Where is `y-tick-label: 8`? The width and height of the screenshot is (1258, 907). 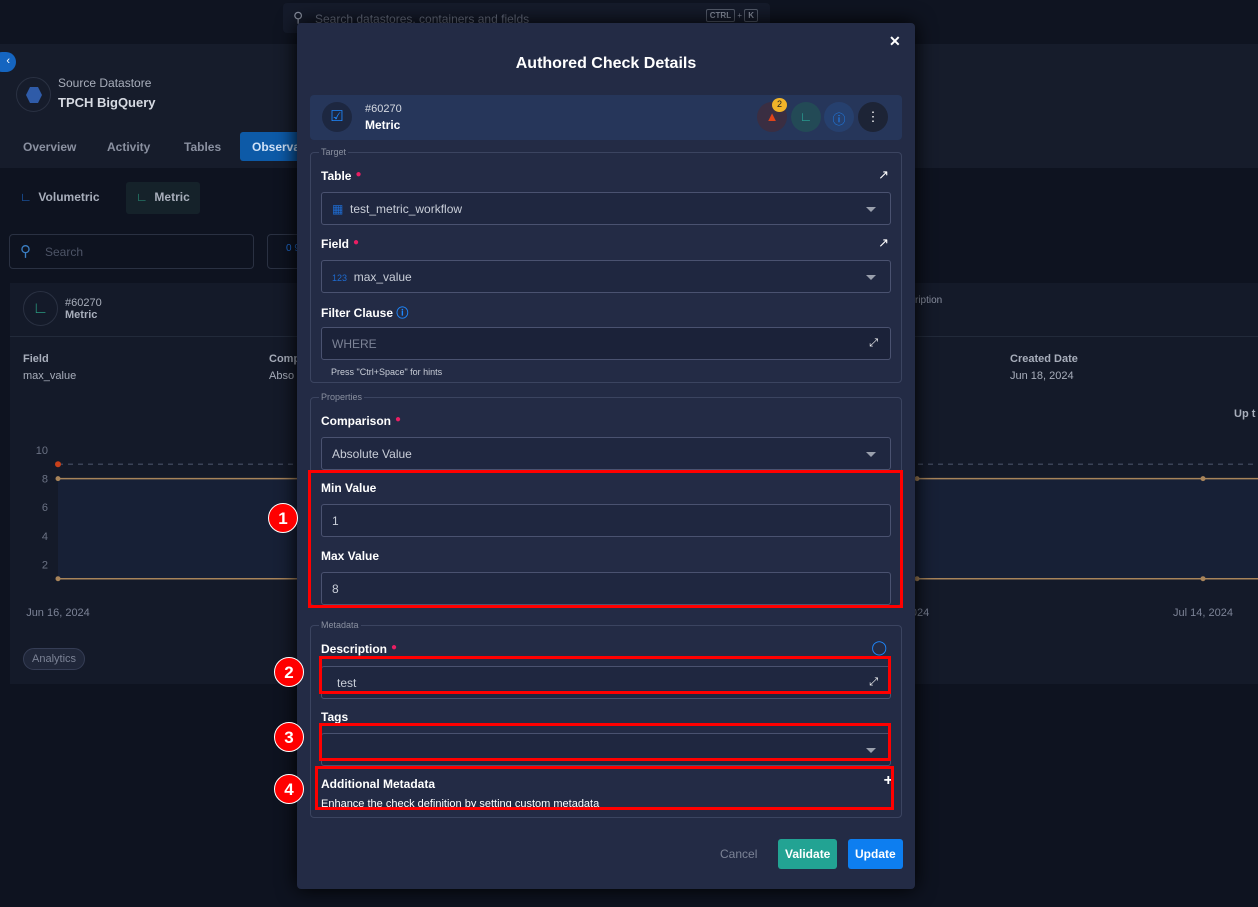 y-tick-label: 8 is located at coordinates (45, 480).